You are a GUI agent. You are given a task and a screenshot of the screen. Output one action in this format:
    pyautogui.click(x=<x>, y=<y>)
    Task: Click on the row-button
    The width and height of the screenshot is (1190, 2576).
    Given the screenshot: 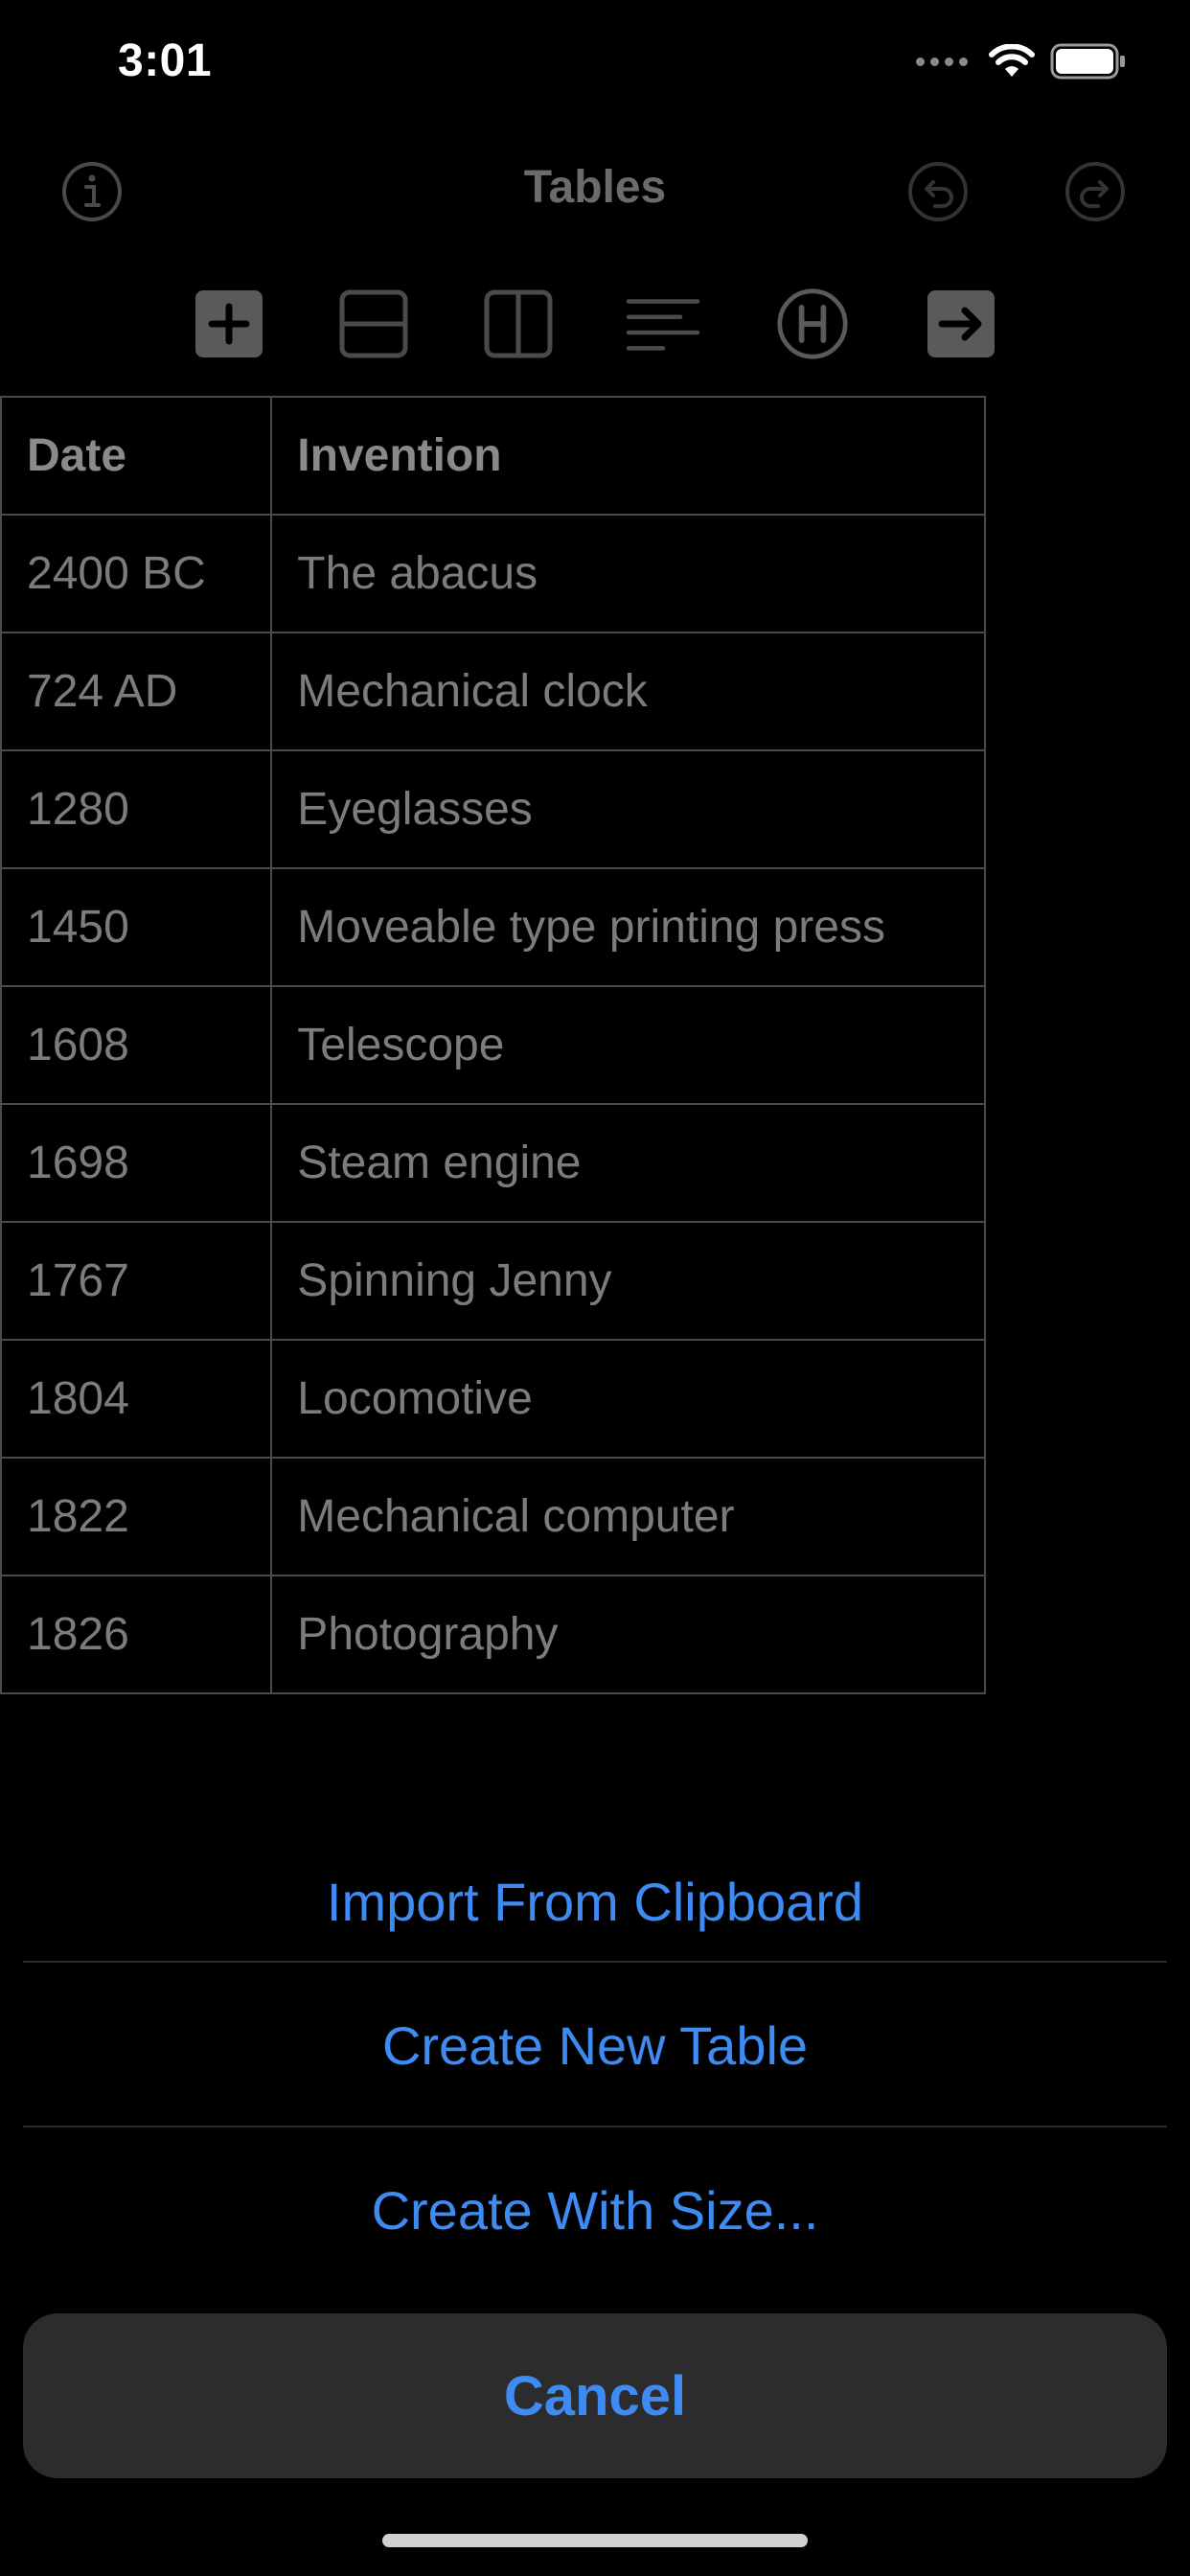 What is the action you would take?
    pyautogui.click(x=374, y=324)
    